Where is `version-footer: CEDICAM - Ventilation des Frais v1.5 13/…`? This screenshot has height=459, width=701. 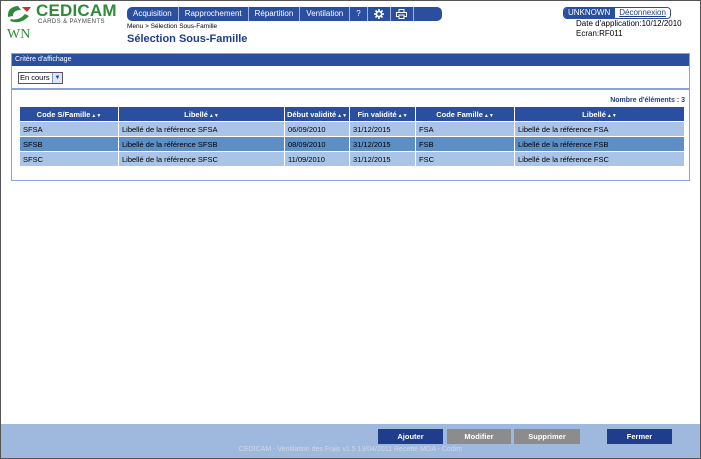 version-footer: CEDICAM - Ventilation des Frais v1.5 13/… is located at coordinates (350, 449).